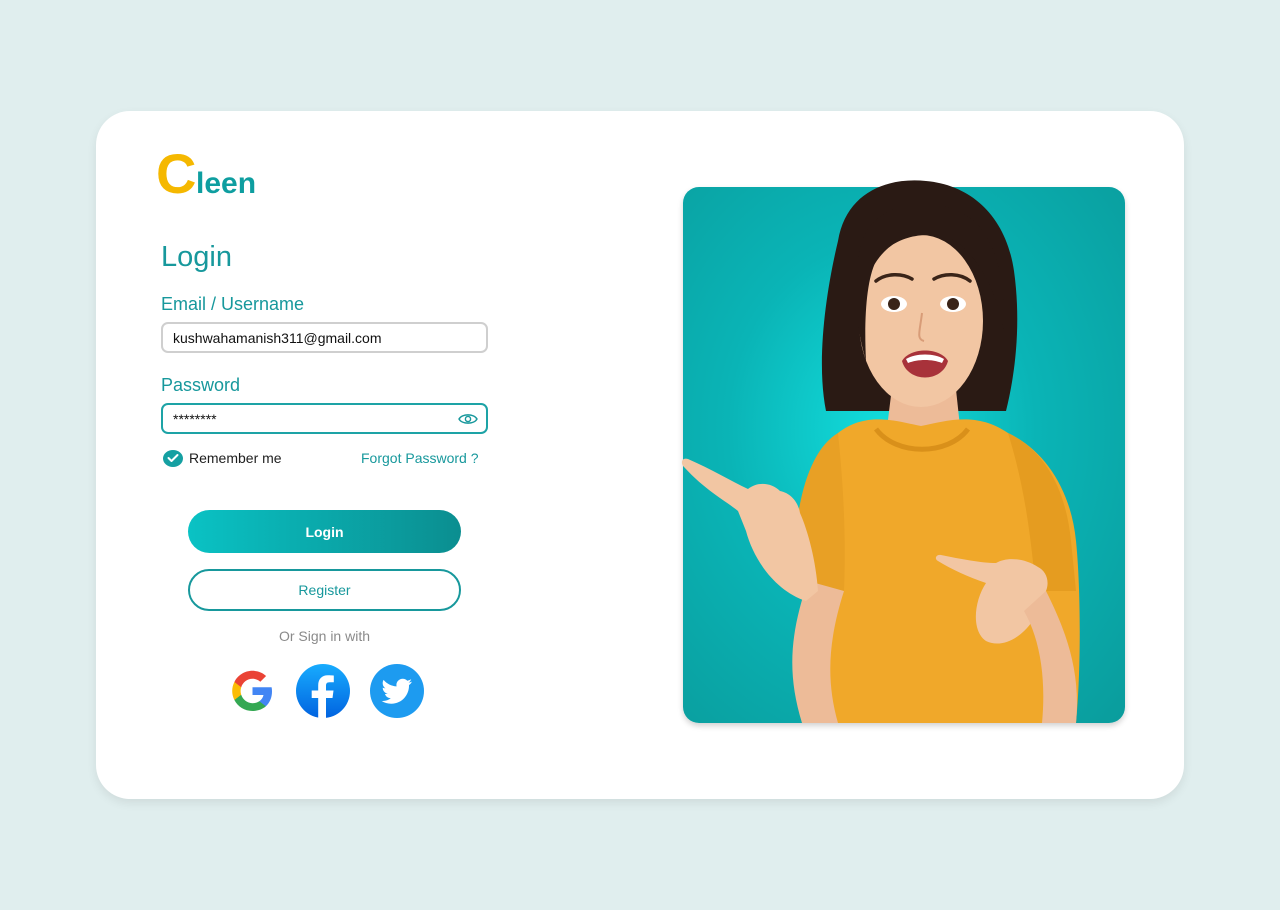  What do you see at coordinates (324, 590) in the screenshot?
I see `register-button: Register` at bounding box center [324, 590].